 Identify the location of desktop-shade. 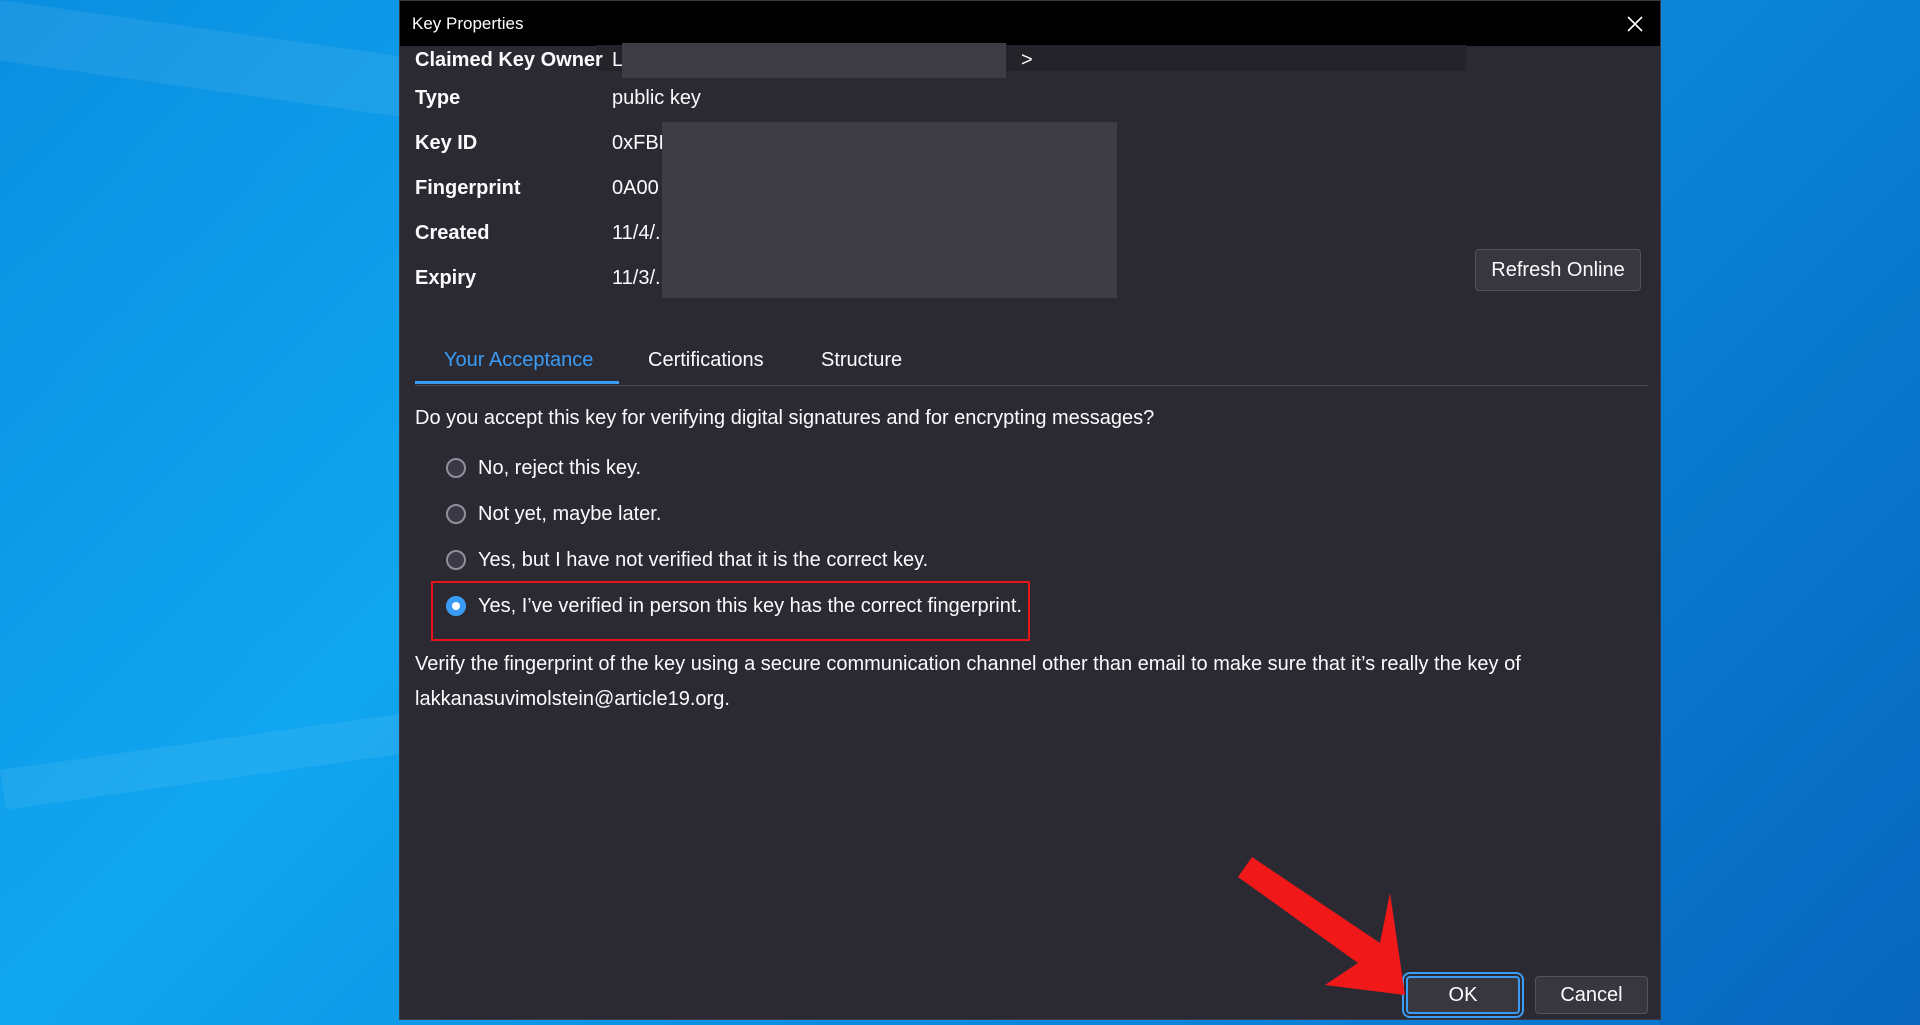
(1790, 512).